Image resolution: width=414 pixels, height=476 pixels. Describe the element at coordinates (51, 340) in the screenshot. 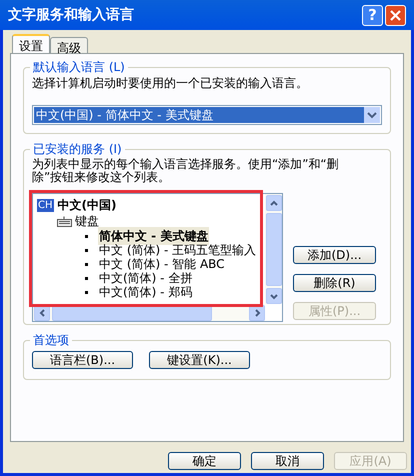

I see `group-title: 首选项` at that location.